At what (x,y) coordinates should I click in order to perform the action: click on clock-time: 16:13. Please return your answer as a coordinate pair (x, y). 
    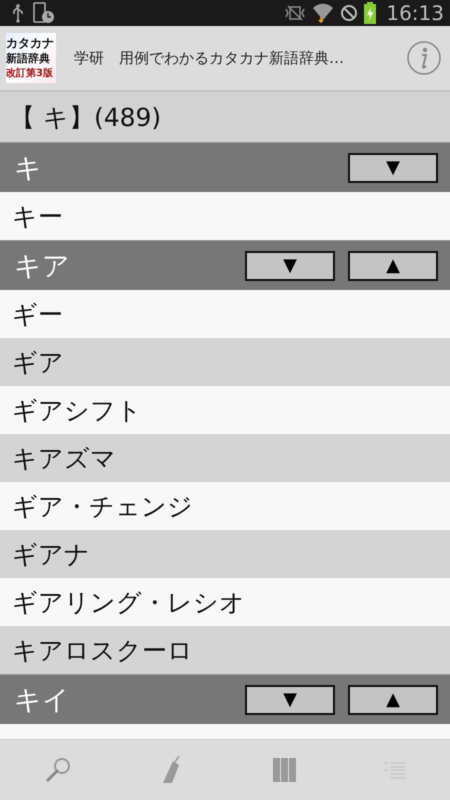
    Looking at the image, I should click on (415, 13).